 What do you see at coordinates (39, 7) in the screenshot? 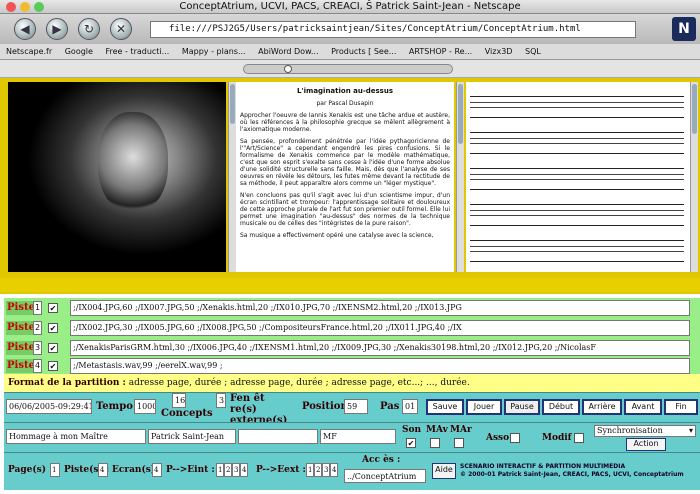
I see `zoom-window-icon` at bounding box center [39, 7].